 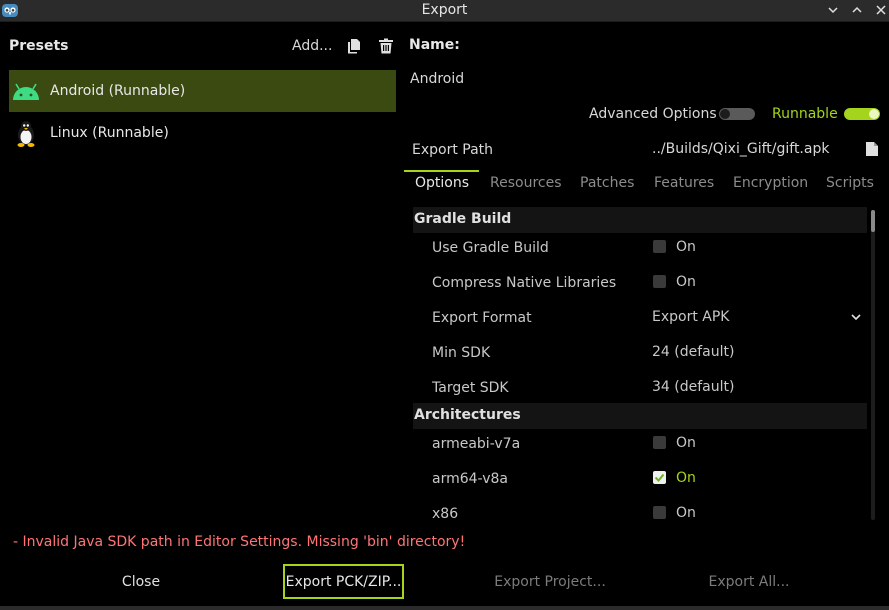 What do you see at coordinates (770, 183) in the screenshot?
I see `tab-encryption: Encryption` at bounding box center [770, 183].